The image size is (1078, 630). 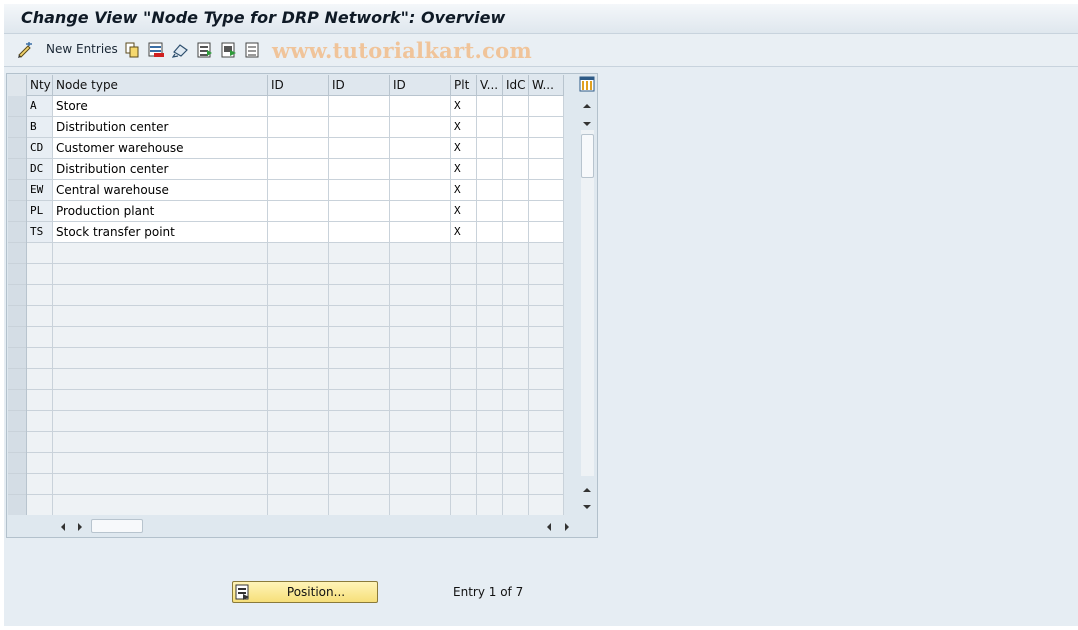 I want to click on table-row: PL Production plant X, so click(x=295, y=211).